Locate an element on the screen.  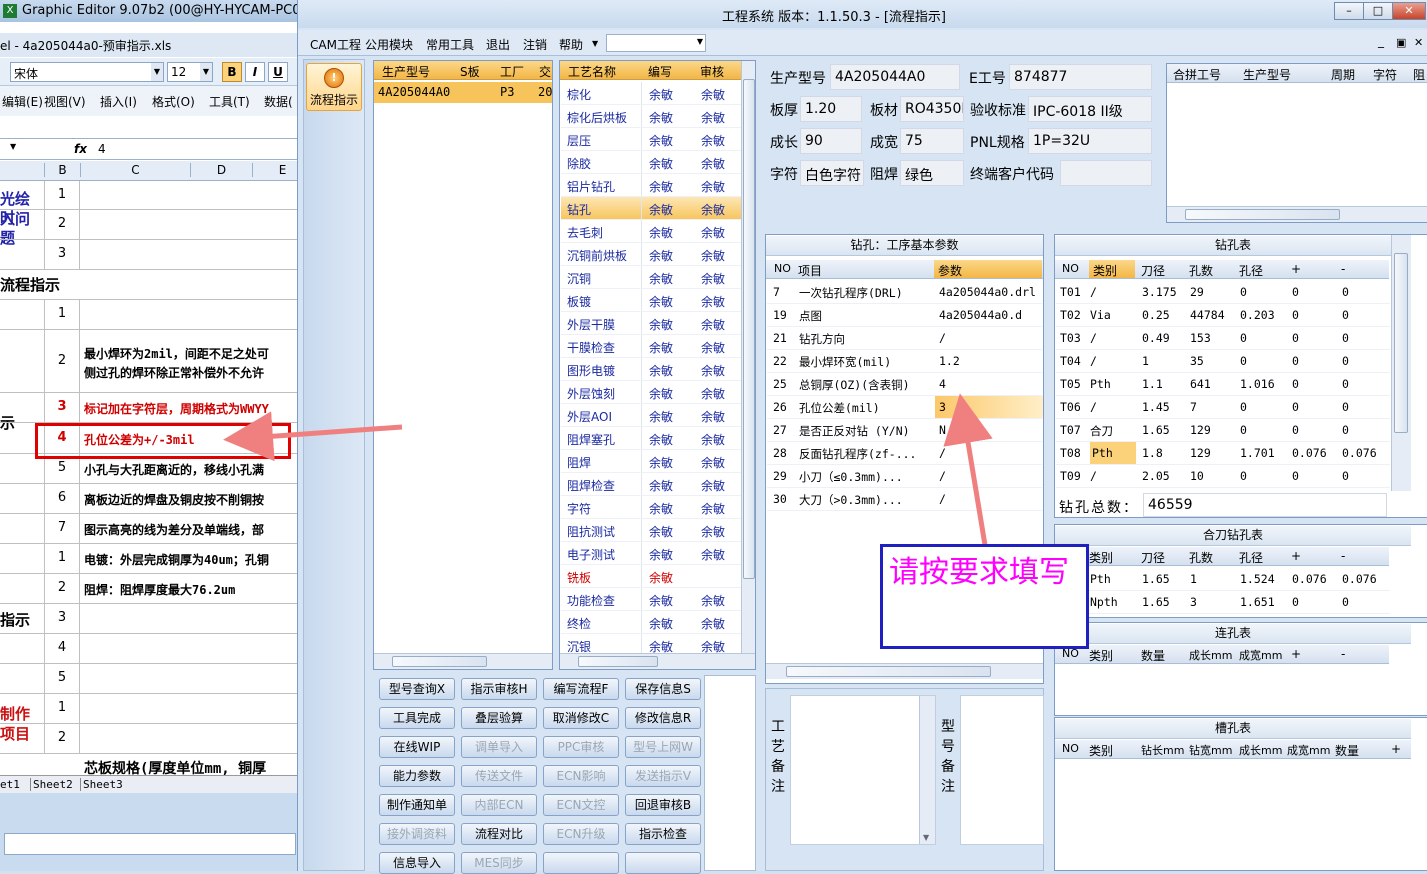
arrow-to-param is located at coordinates (968, 469).